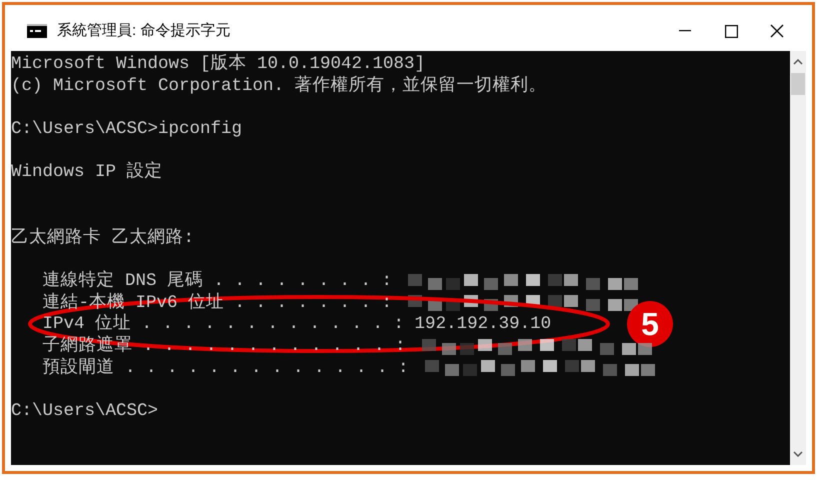  What do you see at coordinates (685, 31) in the screenshot?
I see `minimize-icon` at bounding box center [685, 31].